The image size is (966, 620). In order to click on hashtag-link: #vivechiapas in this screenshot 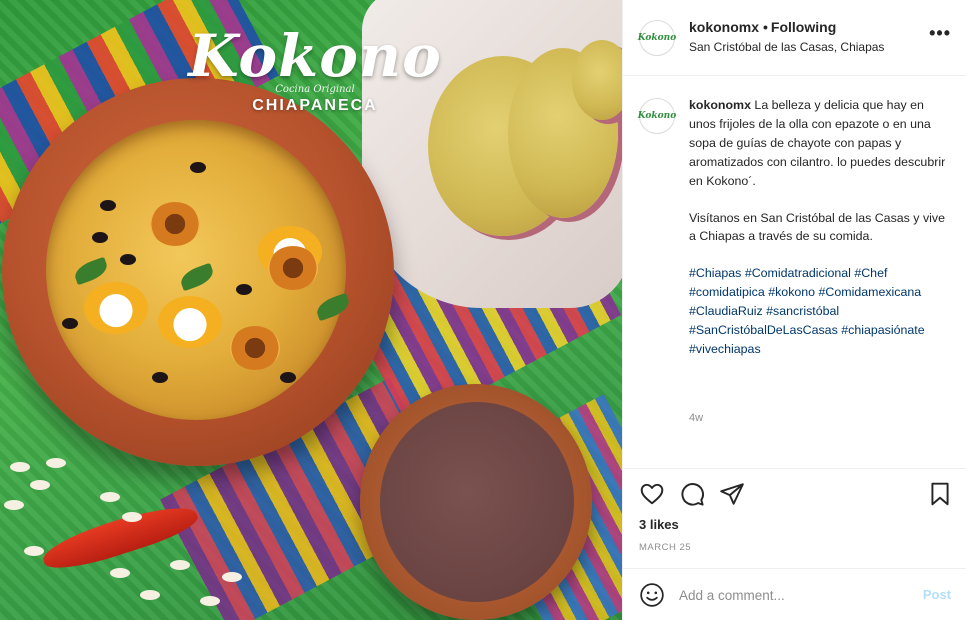, I will do `click(725, 349)`.